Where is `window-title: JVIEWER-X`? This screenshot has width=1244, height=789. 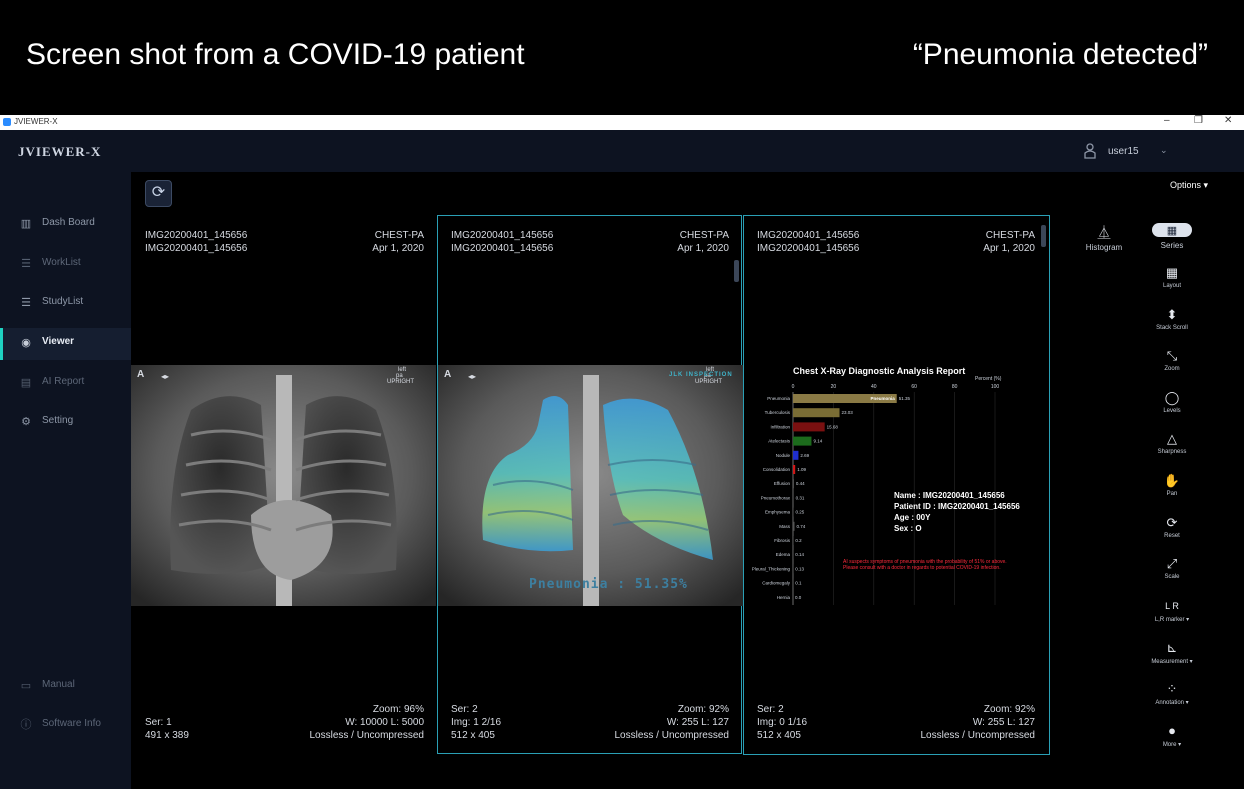 window-title: JVIEWER-X is located at coordinates (36, 121).